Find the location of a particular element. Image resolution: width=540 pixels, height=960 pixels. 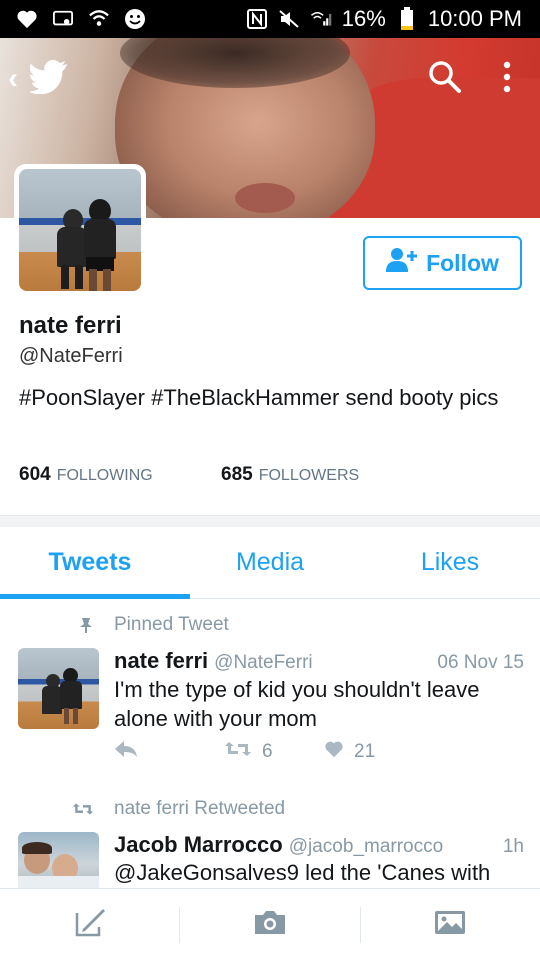

tweet-author-handle: @NateFerri is located at coordinates (263, 663).